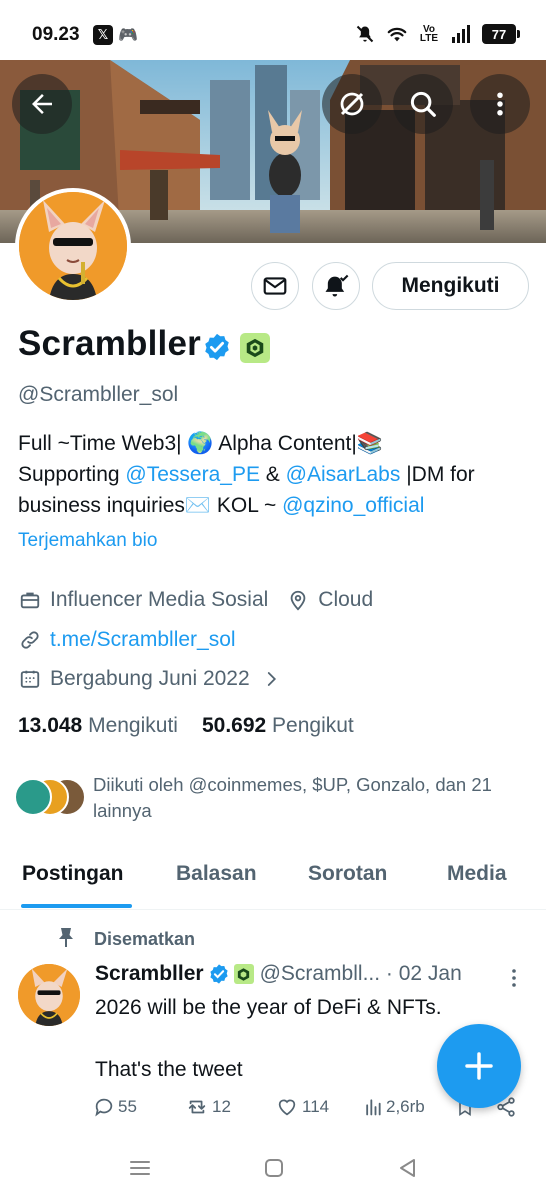  I want to click on followers-stat: 50.692 Pengikut, so click(278, 726).